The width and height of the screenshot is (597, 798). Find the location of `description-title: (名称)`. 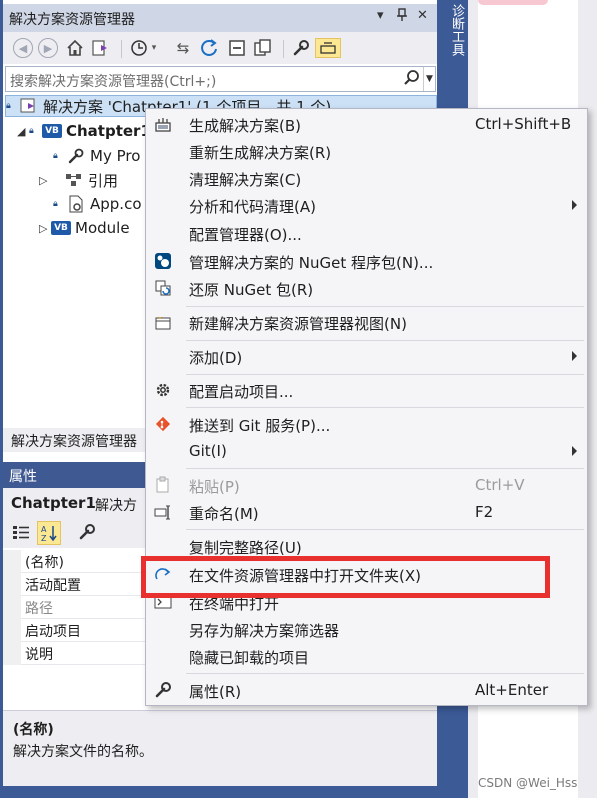

description-title: (名称) is located at coordinates (33, 730).